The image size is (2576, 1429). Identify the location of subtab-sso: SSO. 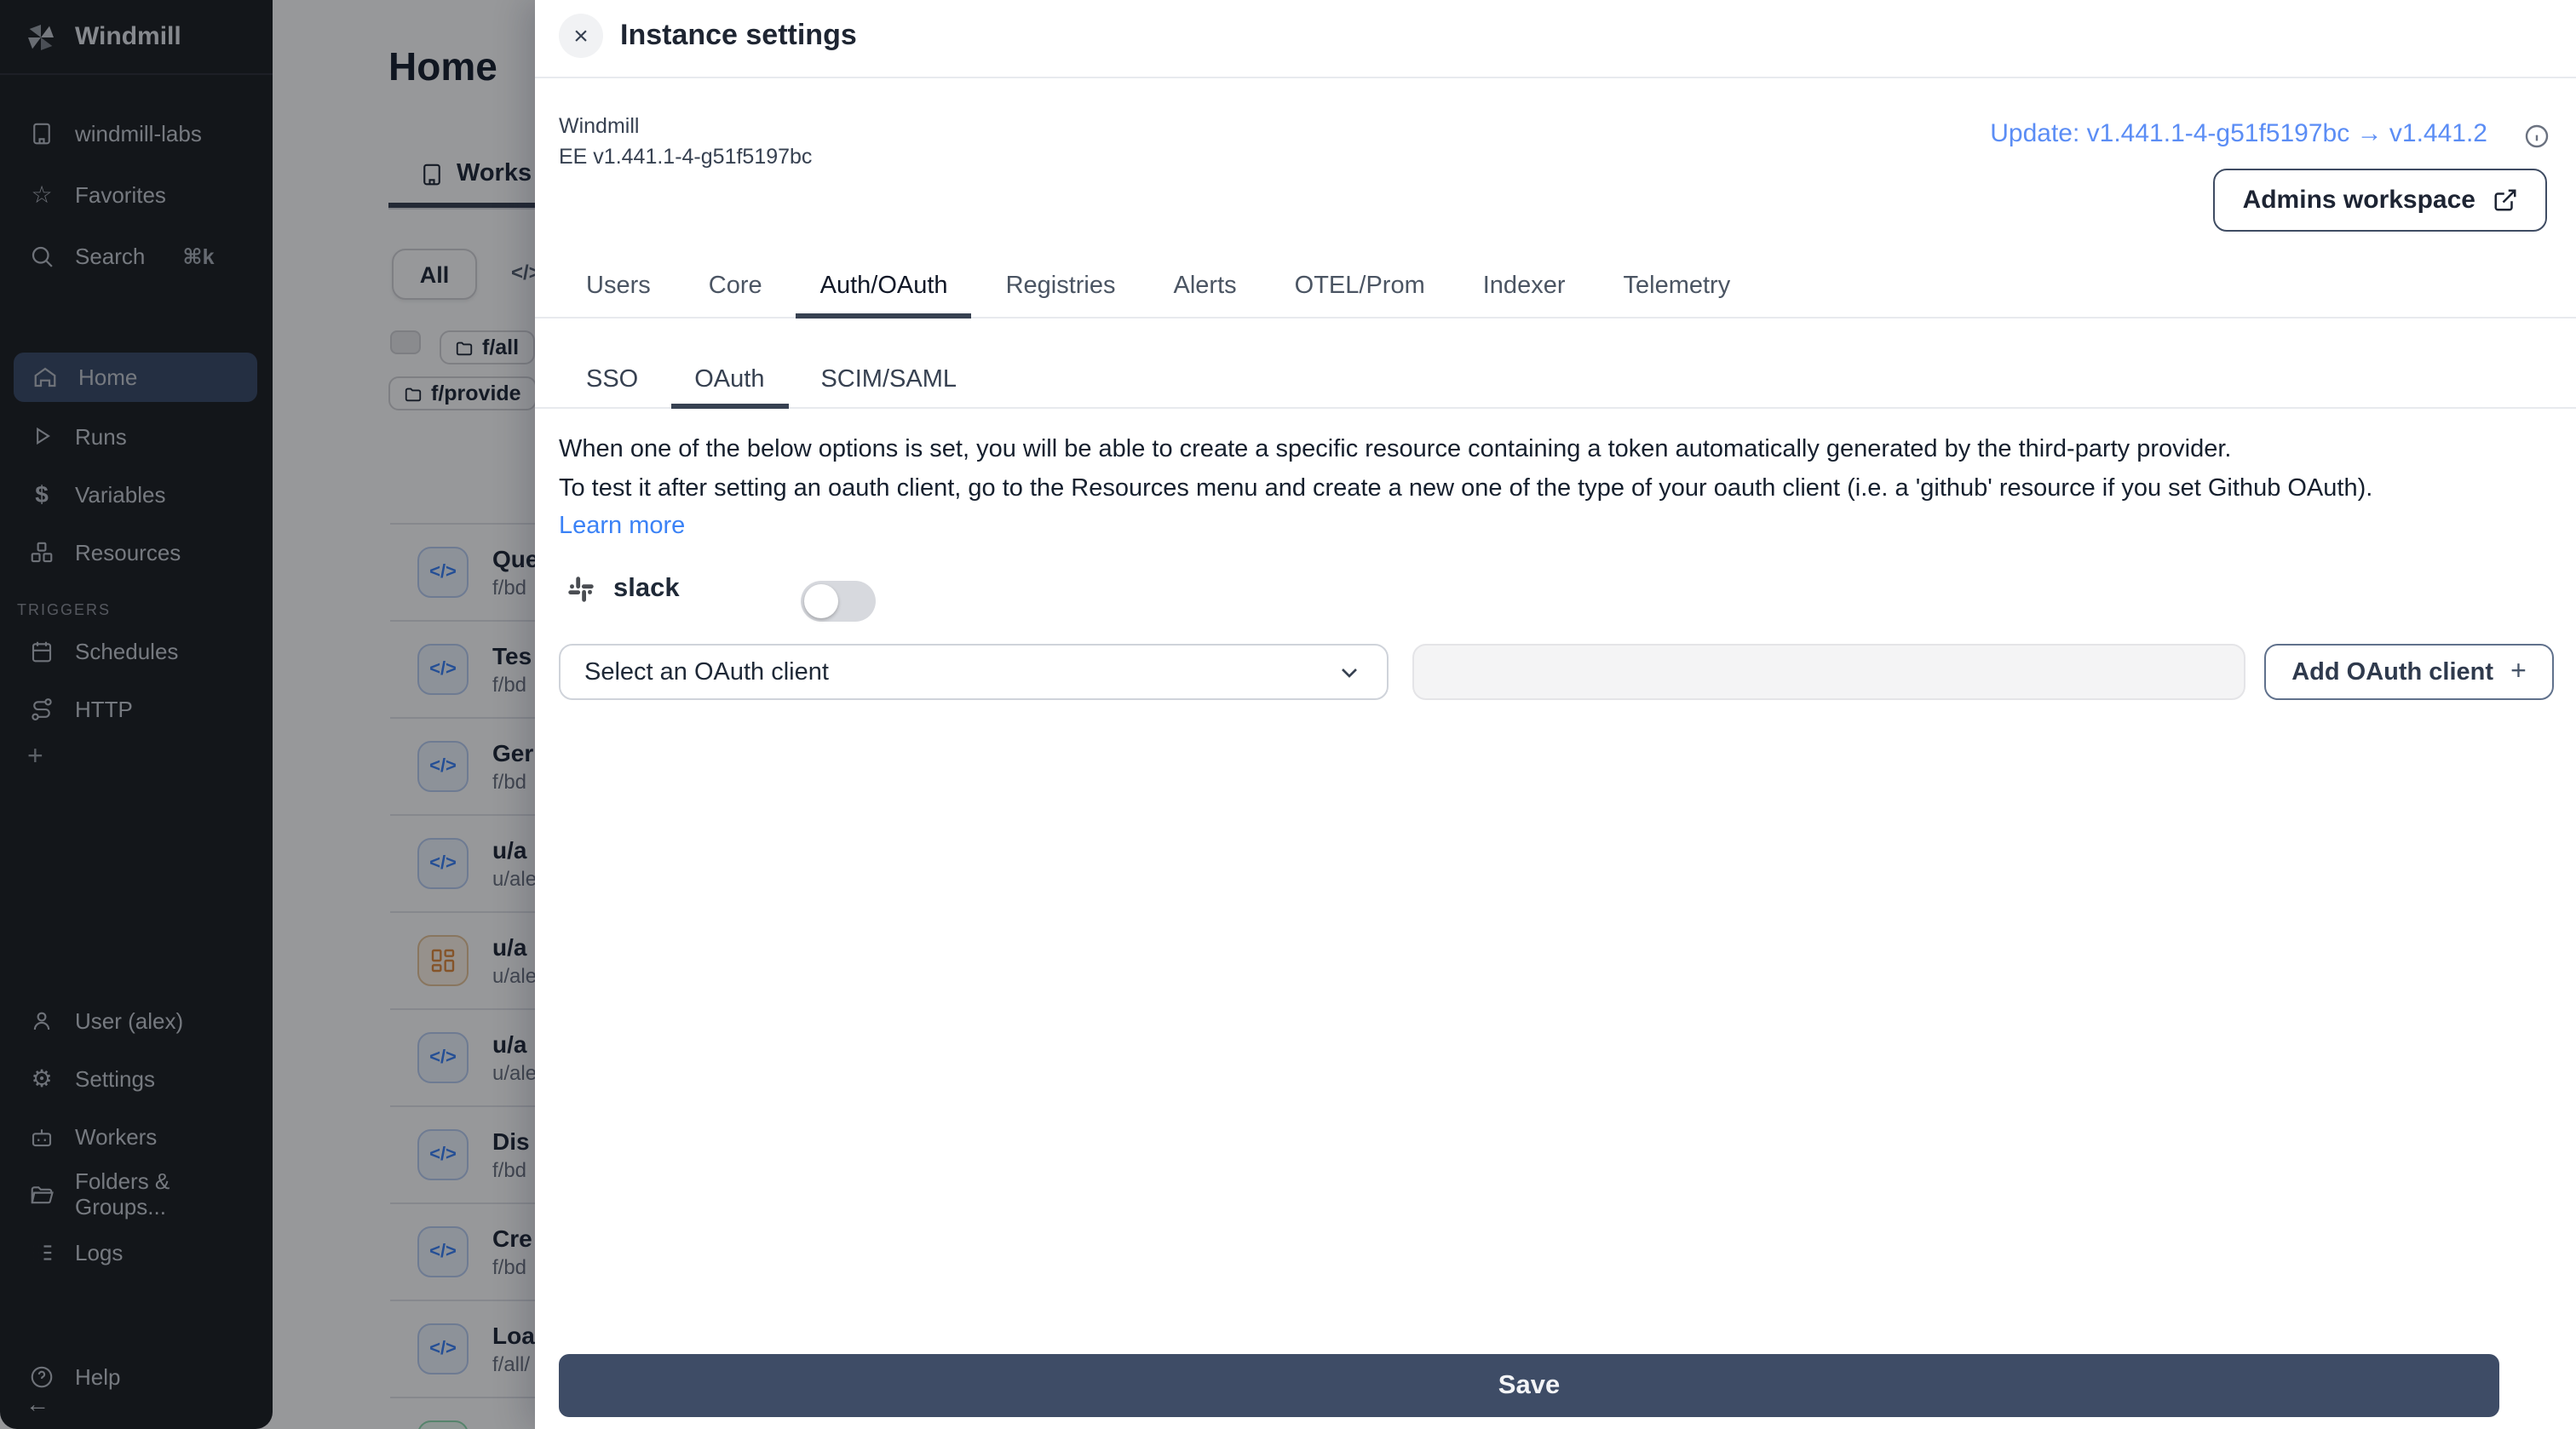
(612, 373).